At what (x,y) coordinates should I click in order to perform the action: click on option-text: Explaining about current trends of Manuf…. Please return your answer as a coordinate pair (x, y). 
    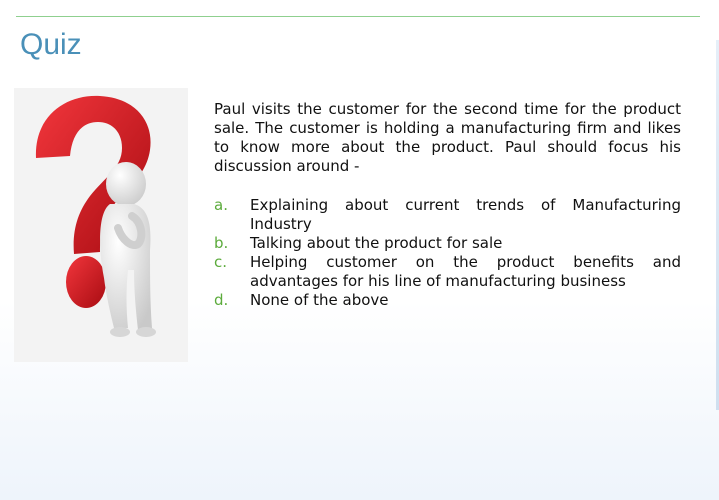
    Looking at the image, I should click on (465, 214).